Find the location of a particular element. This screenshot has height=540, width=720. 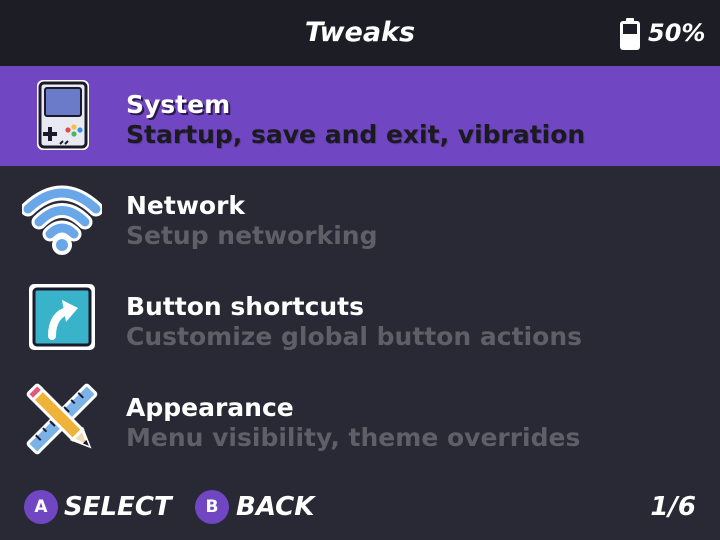

shortcut-arrow-icon is located at coordinates (62, 317).